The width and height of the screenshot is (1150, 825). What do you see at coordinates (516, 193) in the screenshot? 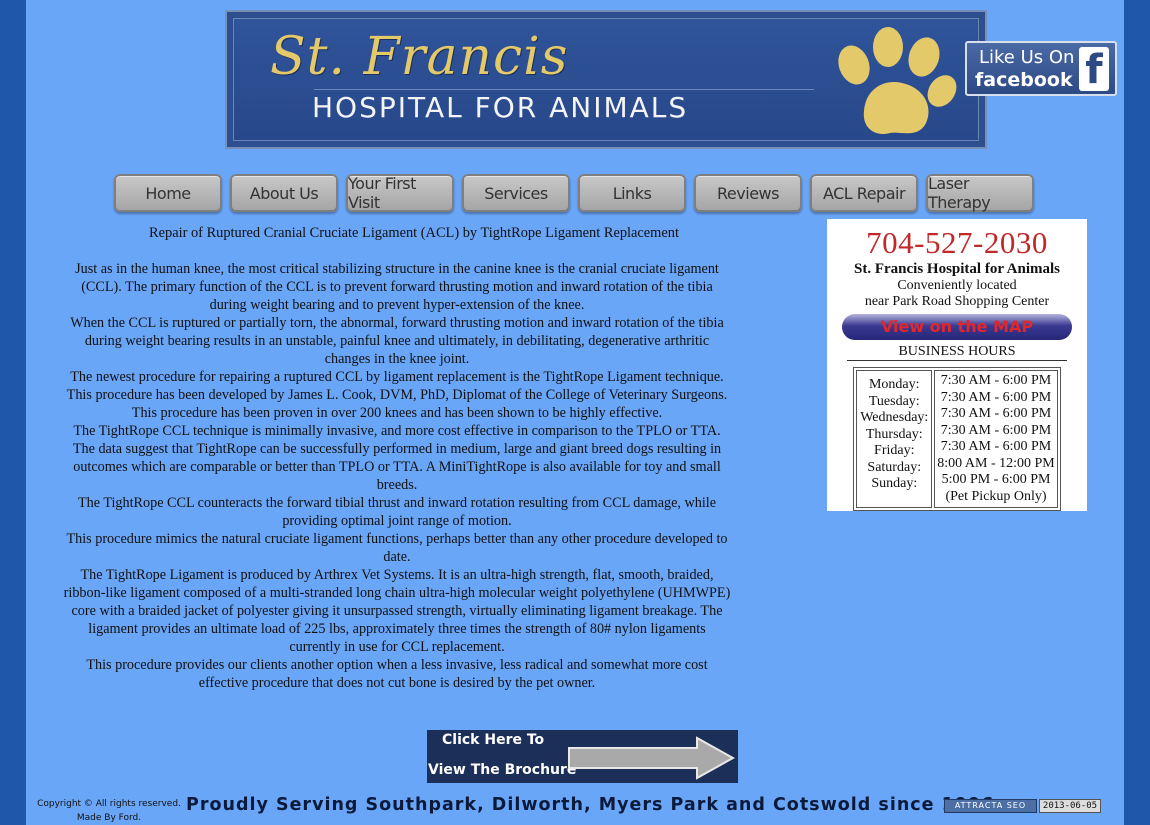
I see `nav-services: Services` at bounding box center [516, 193].